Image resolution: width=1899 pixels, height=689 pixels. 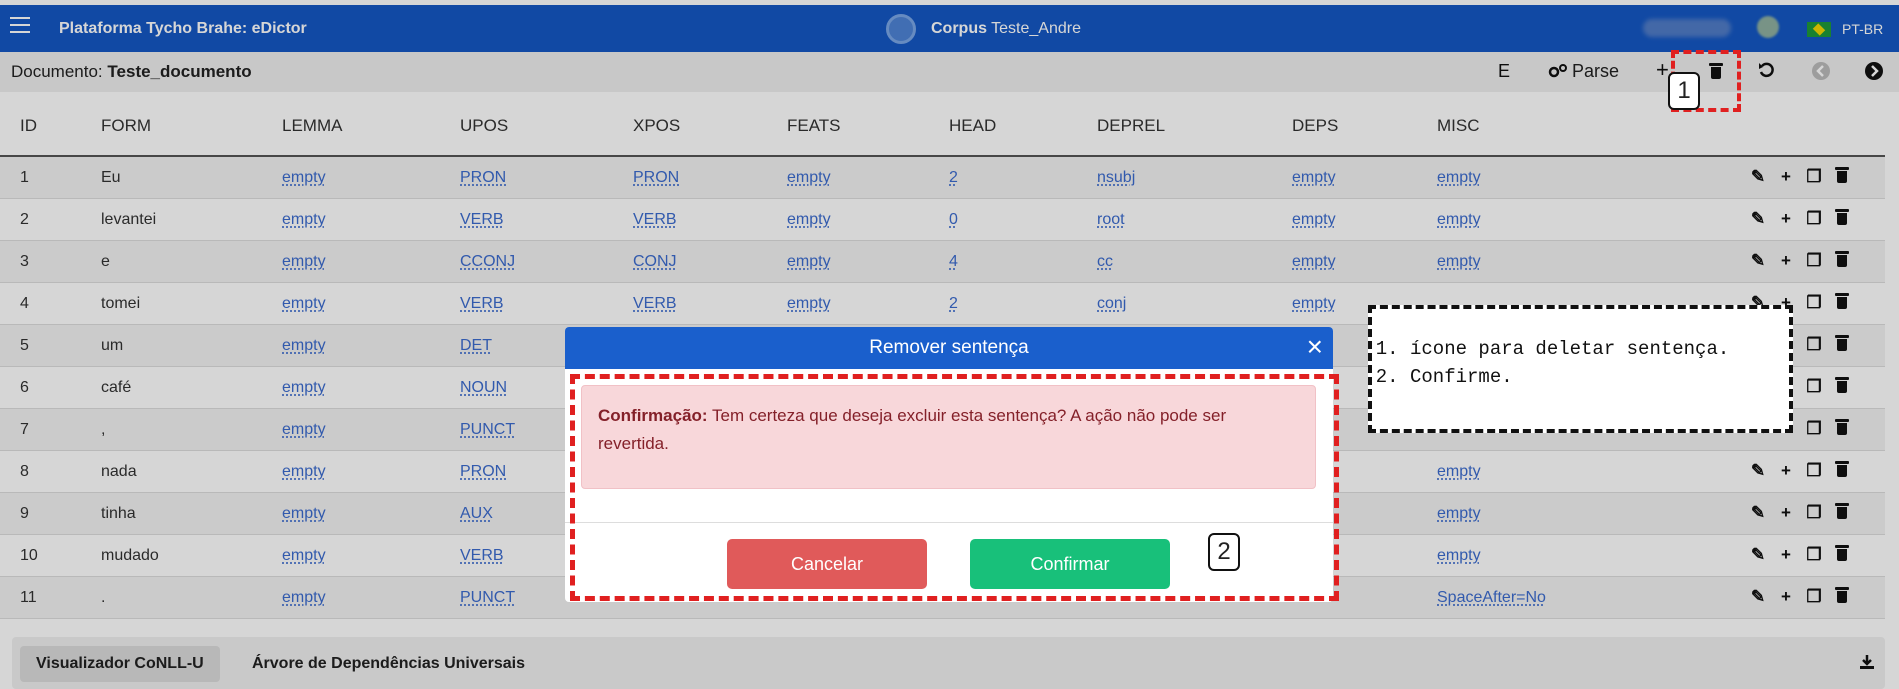 What do you see at coordinates (1224, 552) in the screenshot?
I see `annotation-badge-2: 2` at bounding box center [1224, 552].